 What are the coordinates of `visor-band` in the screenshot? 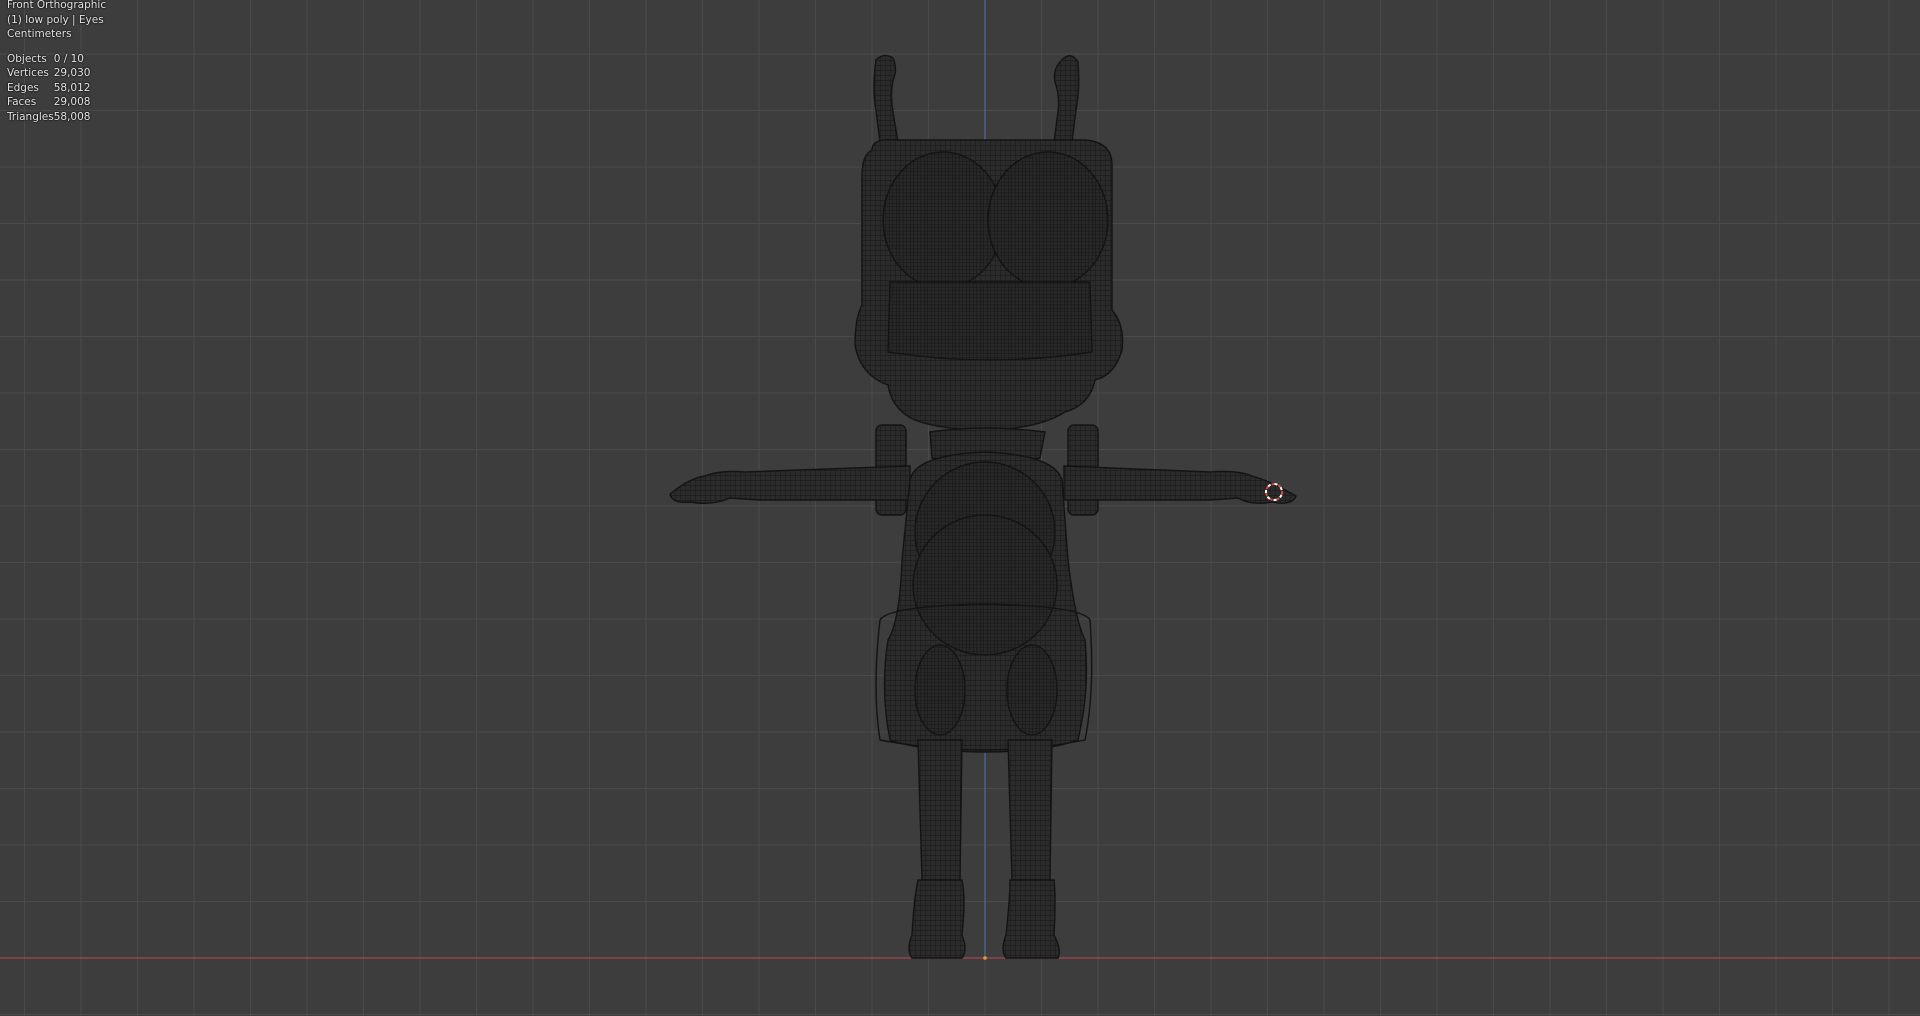 It's located at (990, 321).